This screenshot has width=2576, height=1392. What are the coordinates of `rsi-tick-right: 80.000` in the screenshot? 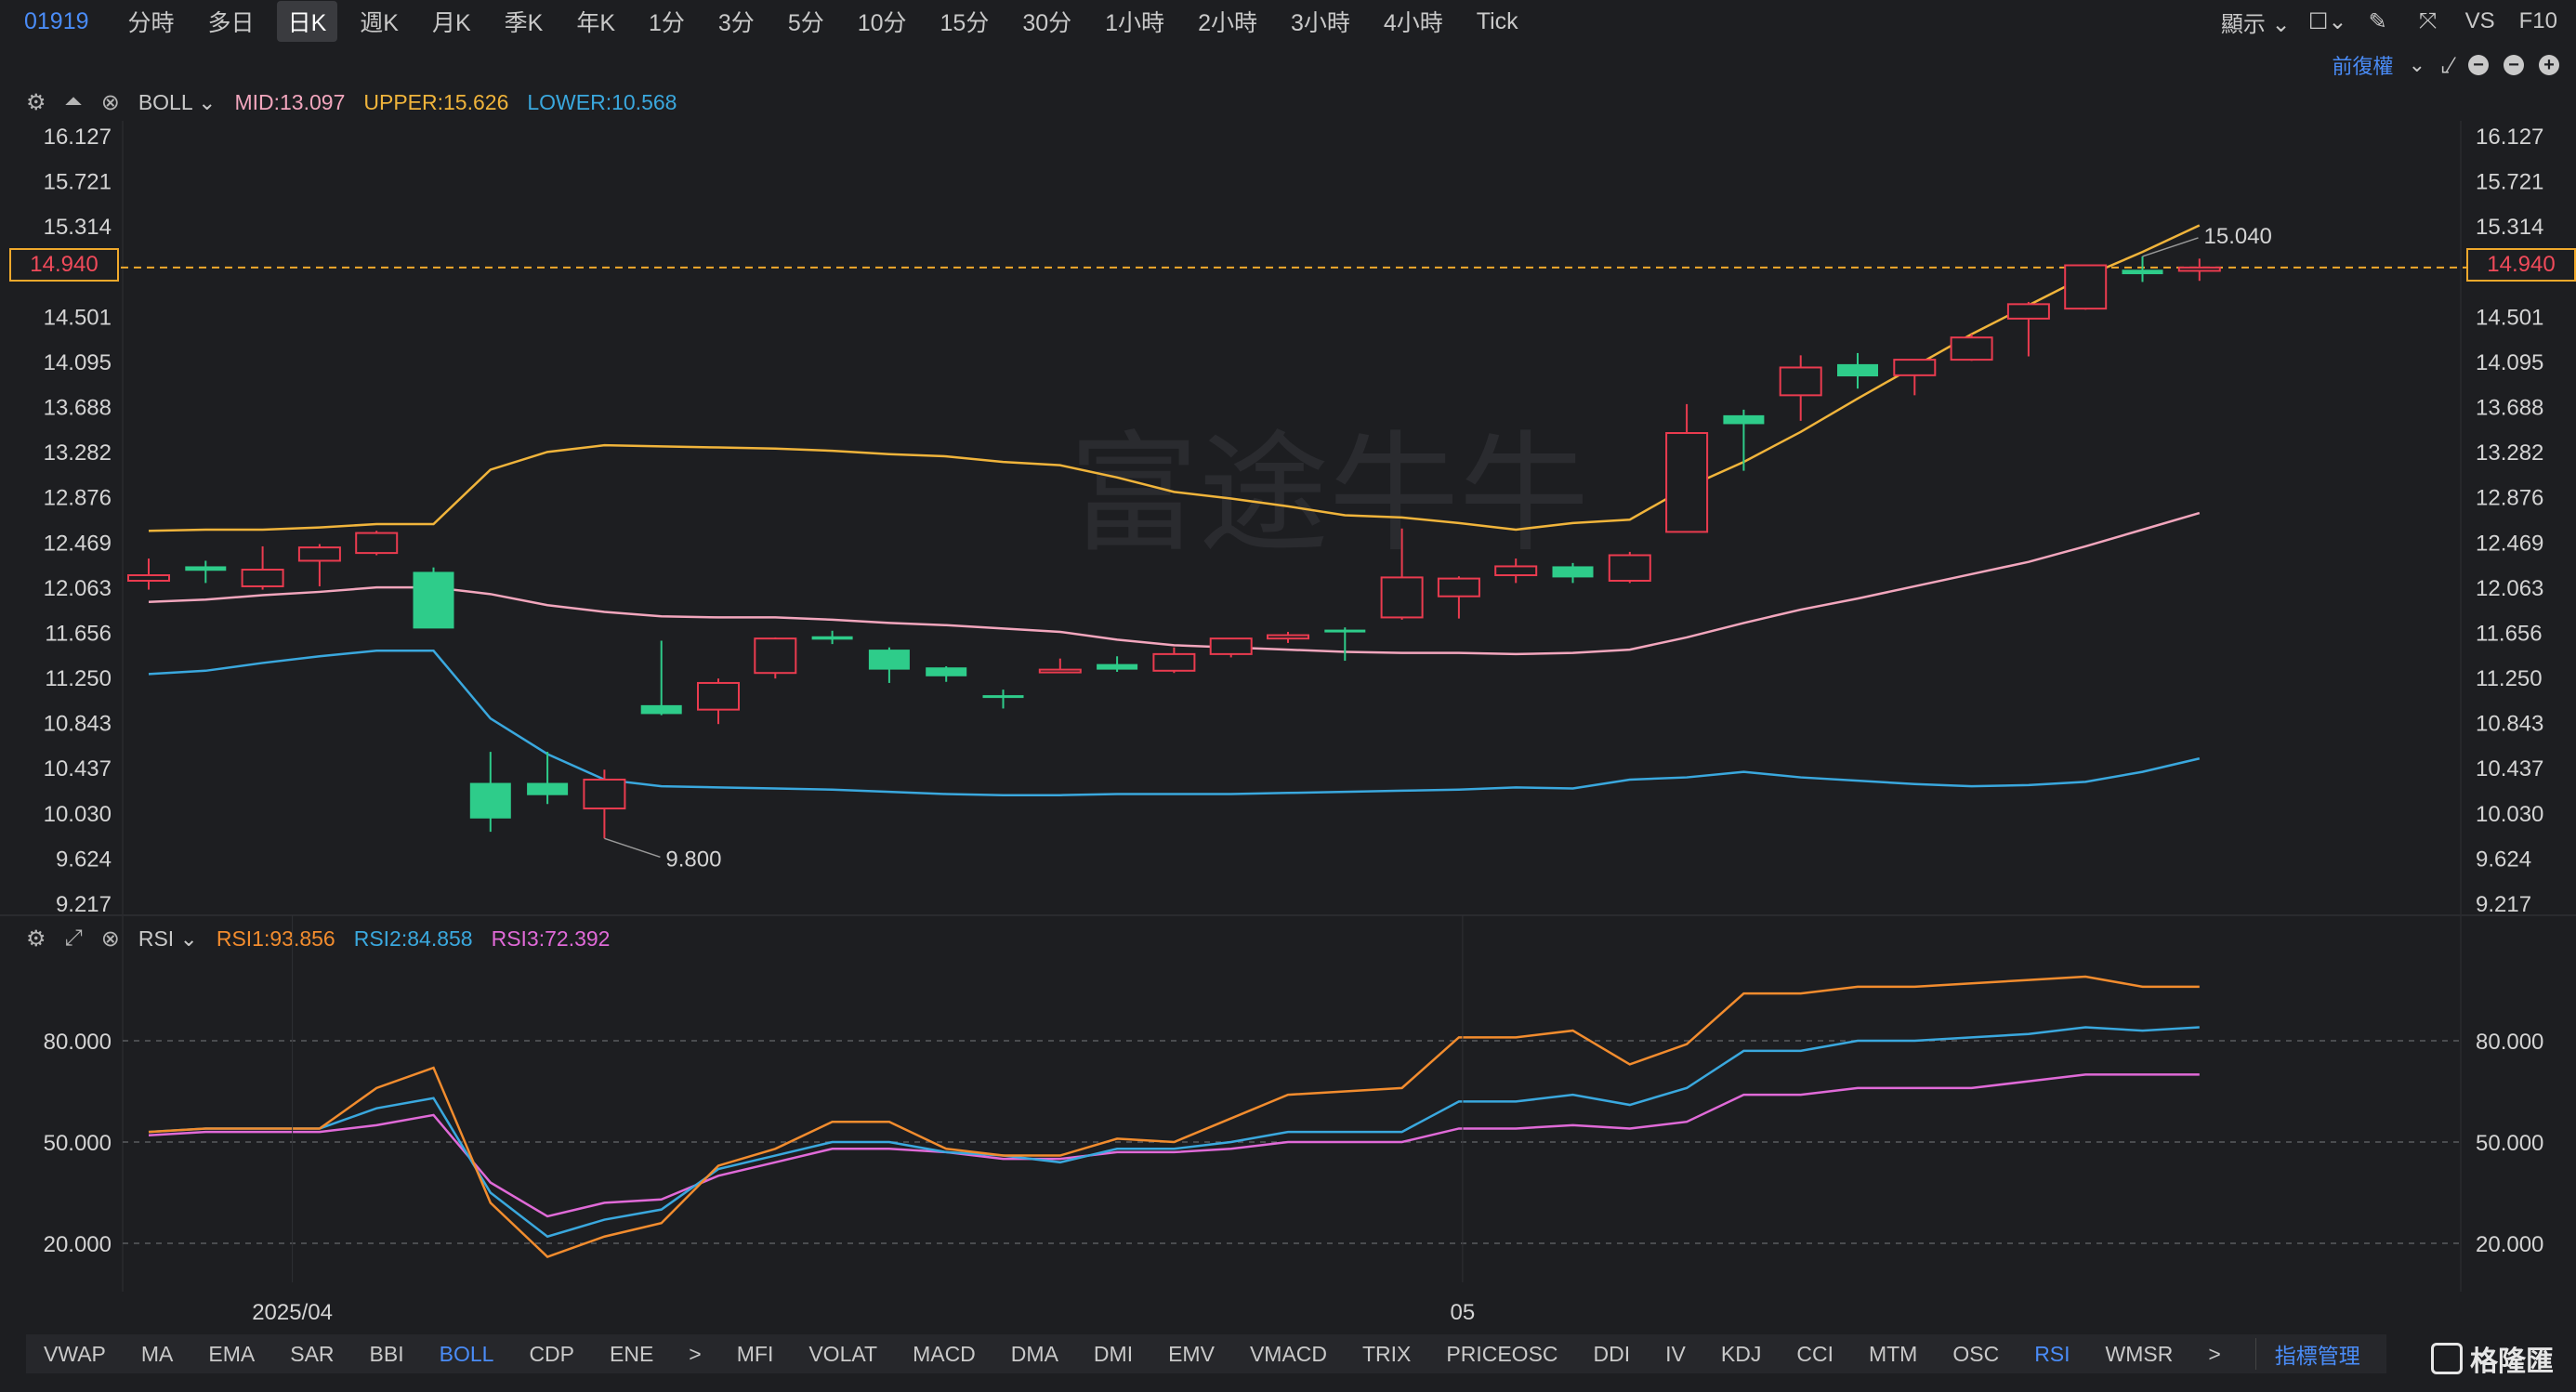 It's located at (2509, 1042).